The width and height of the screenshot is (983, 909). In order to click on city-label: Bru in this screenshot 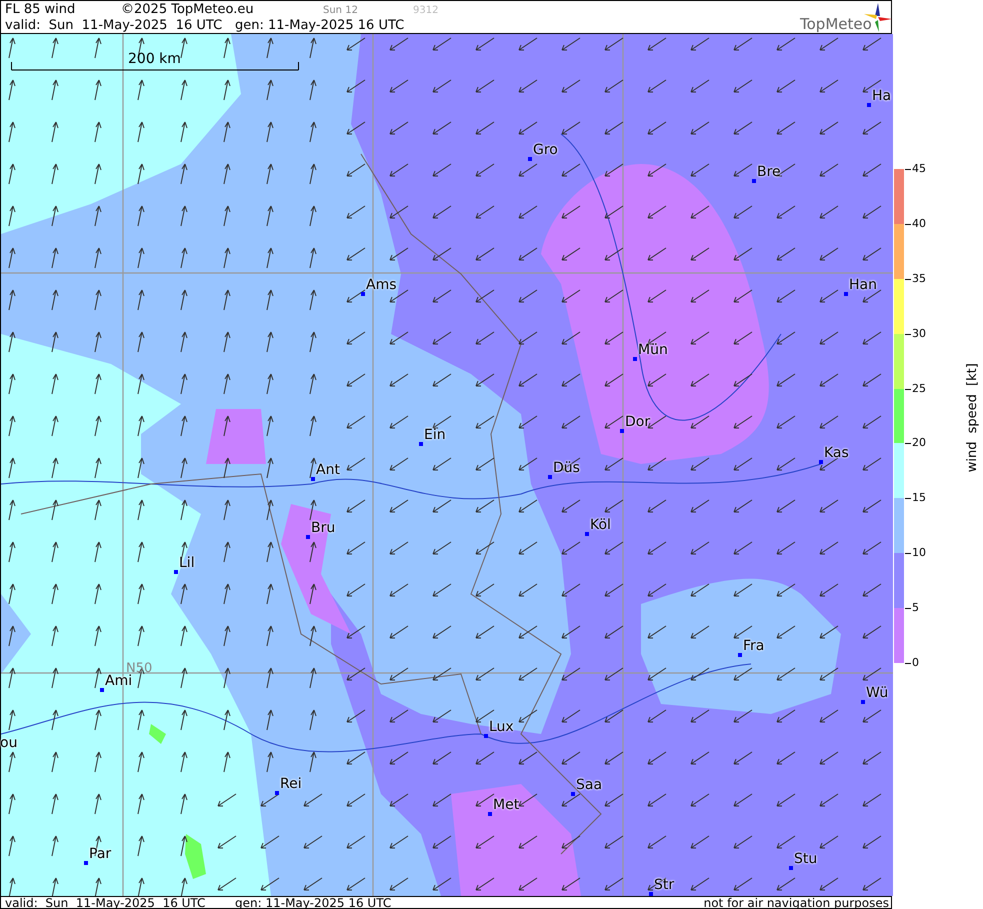, I will do `click(323, 528)`.